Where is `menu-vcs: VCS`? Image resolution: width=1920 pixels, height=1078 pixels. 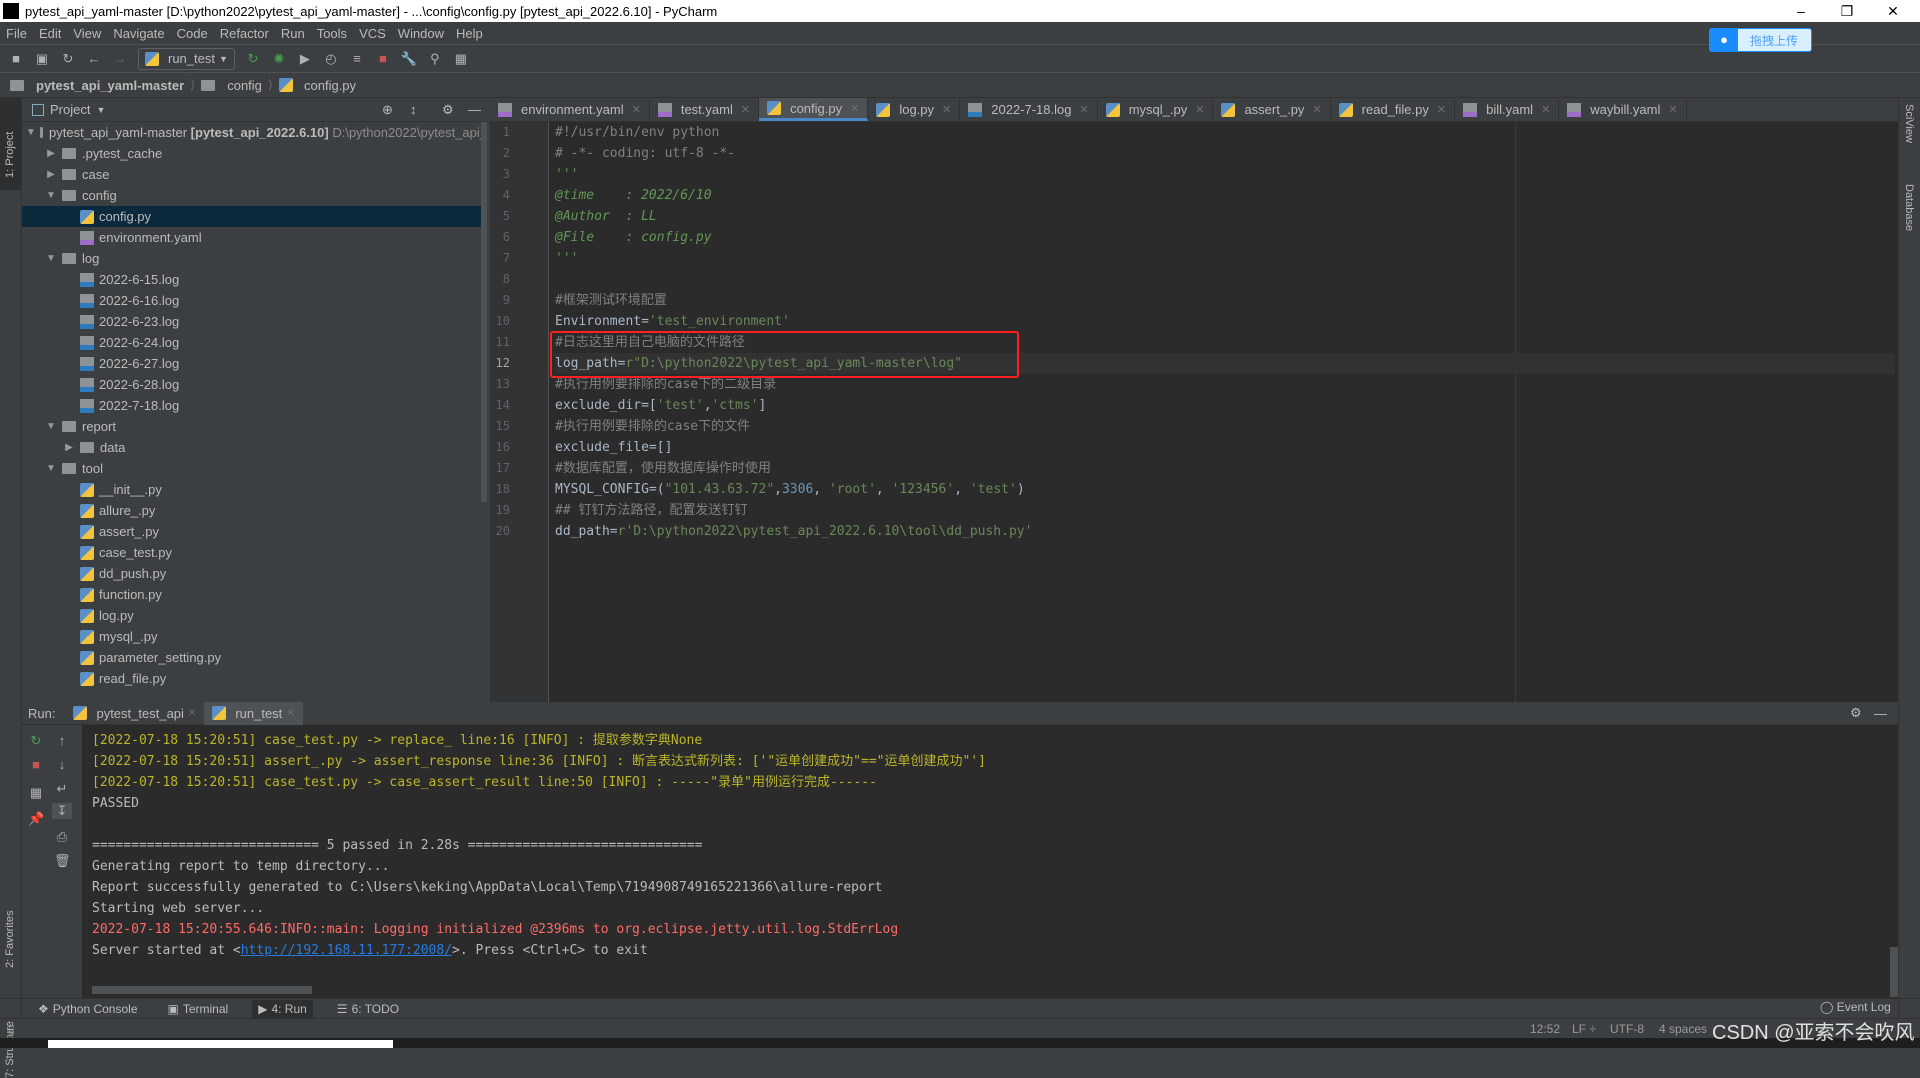
menu-vcs: VCS is located at coordinates (372, 33).